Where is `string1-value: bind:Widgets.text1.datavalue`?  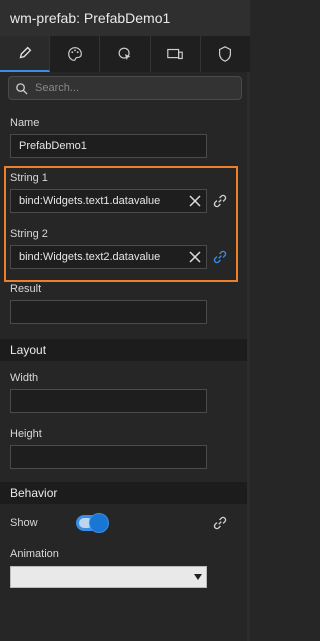 string1-value: bind:Widgets.text1.datavalue is located at coordinates (90, 201).